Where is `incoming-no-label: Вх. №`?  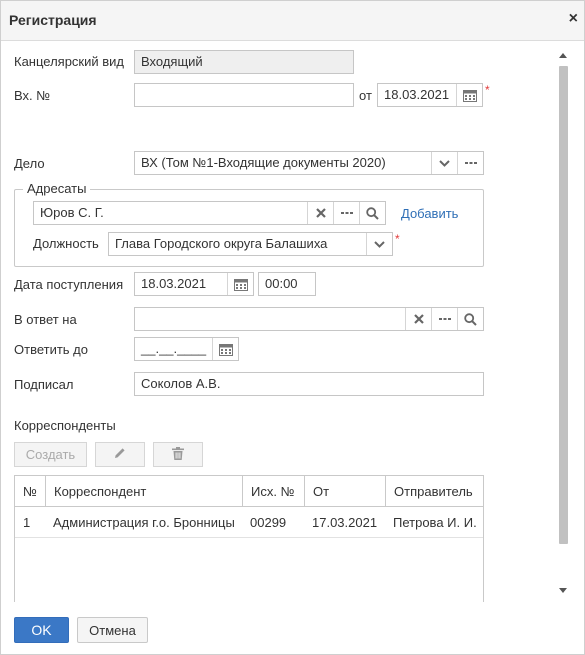
incoming-no-label: Вх. № is located at coordinates (32, 95).